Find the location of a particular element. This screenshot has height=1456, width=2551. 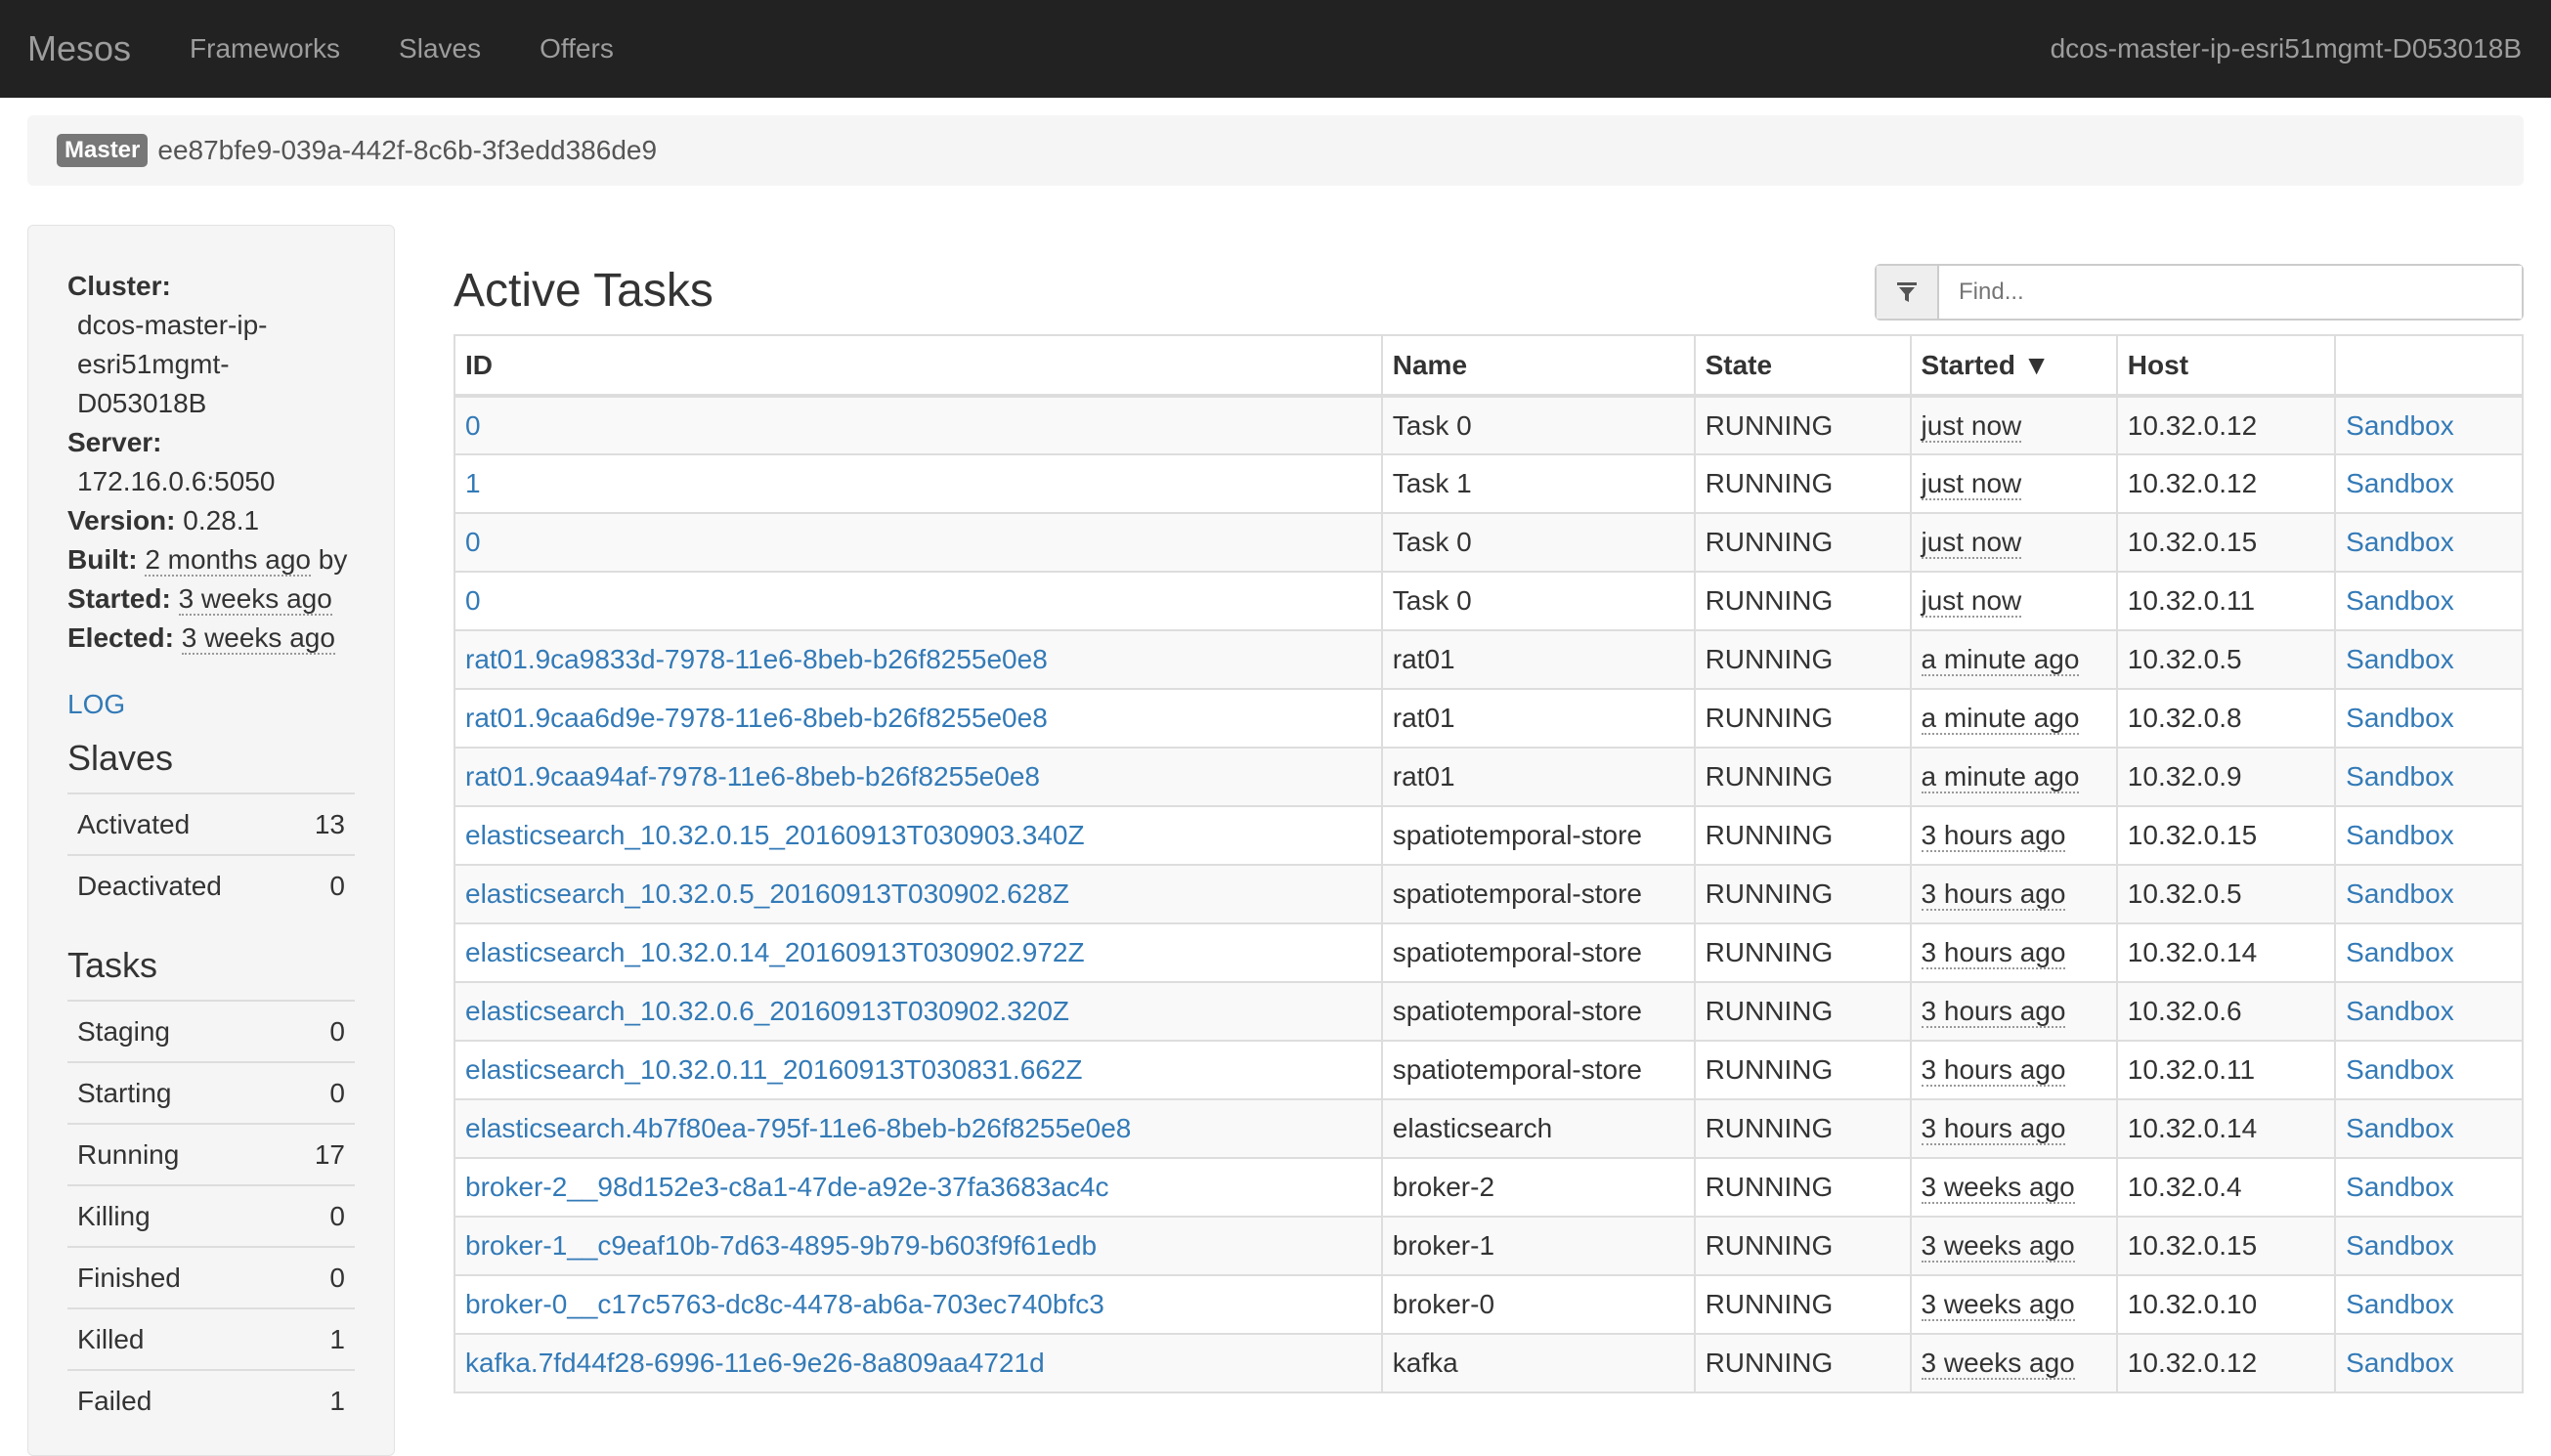

nav-slaves: Slaves is located at coordinates (440, 48).